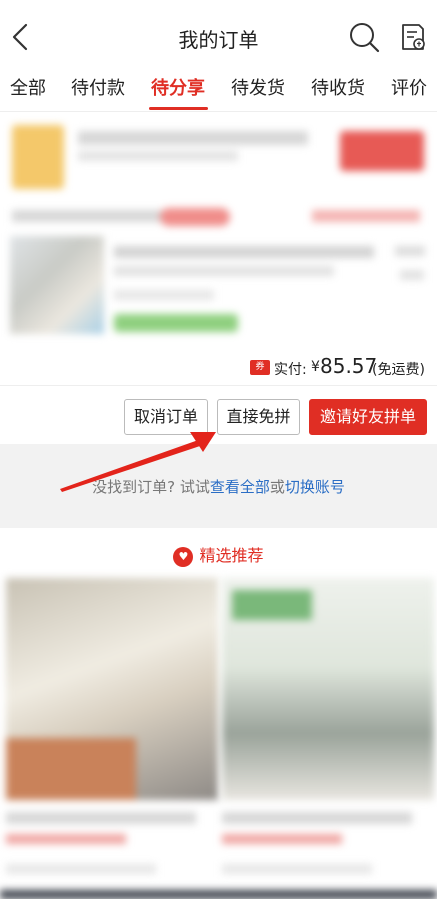 The width and height of the screenshot is (437, 899). I want to click on bill-icon, so click(413, 37).